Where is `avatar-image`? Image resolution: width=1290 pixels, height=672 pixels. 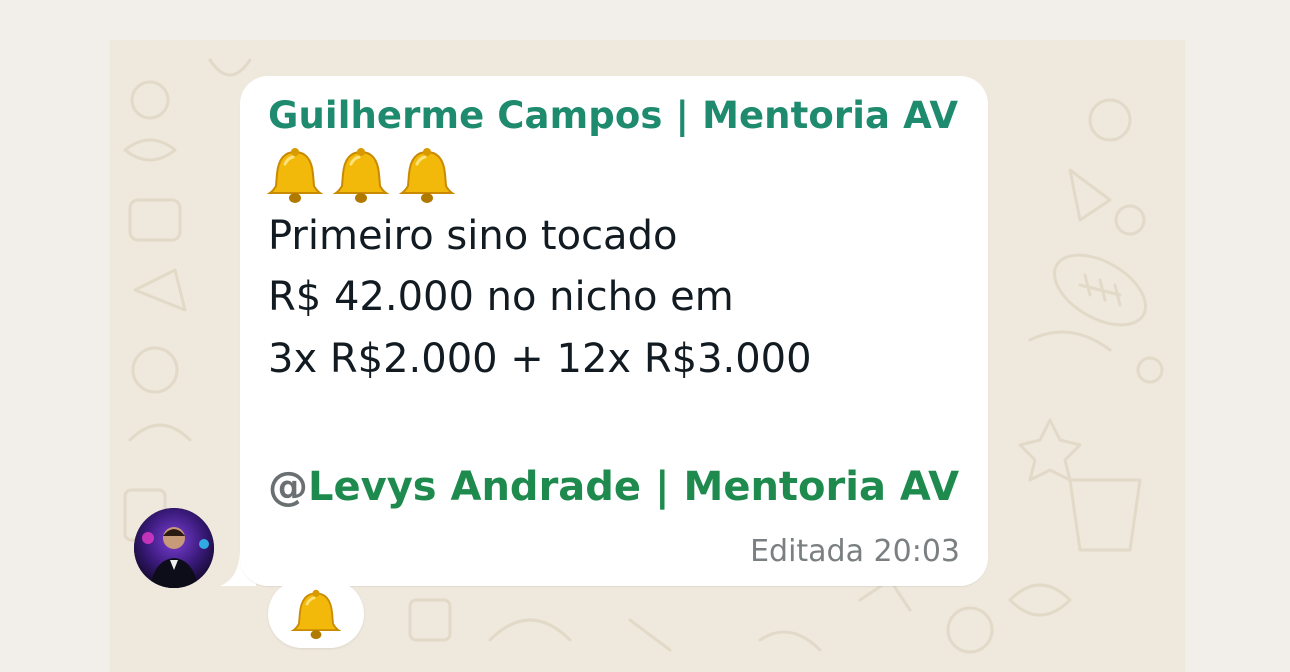 avatar-image is located at coordinates (174, 548).